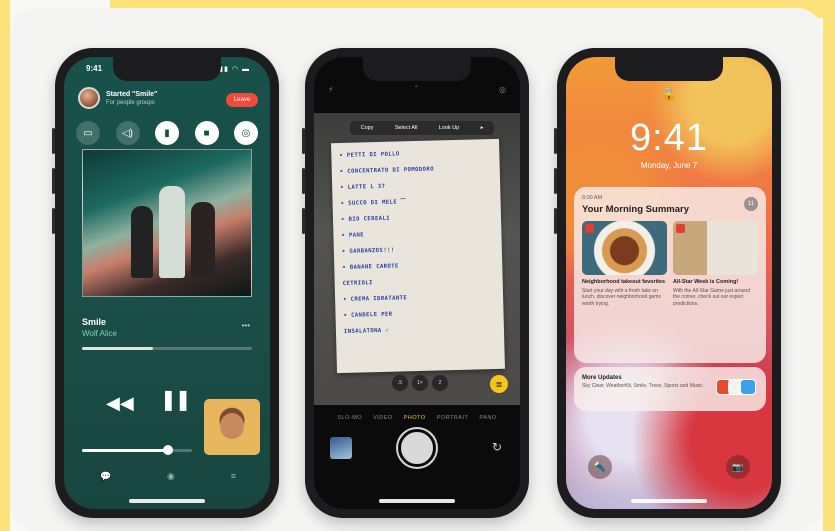 This screenshot has height=531, width=835. Describe the element at coordinates (242, 100) in the screenshot. I see `leave-button: Leave` at that location.